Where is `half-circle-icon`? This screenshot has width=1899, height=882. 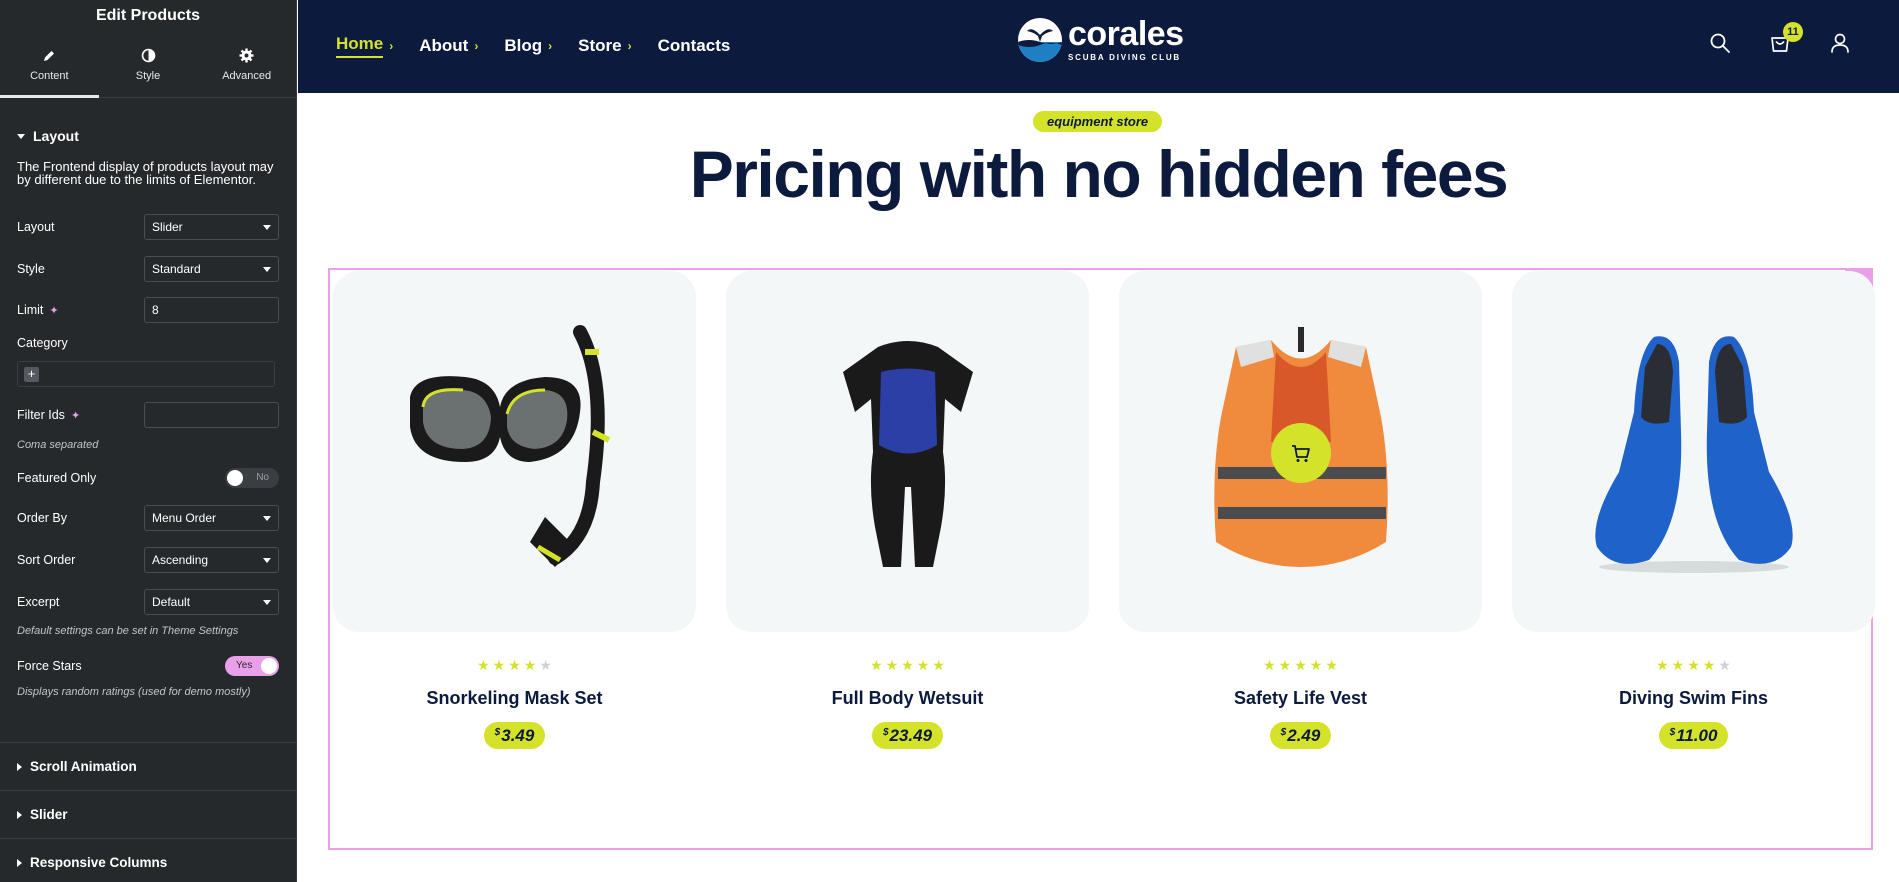 half-circle-icon is located at coordinates (148, 56).